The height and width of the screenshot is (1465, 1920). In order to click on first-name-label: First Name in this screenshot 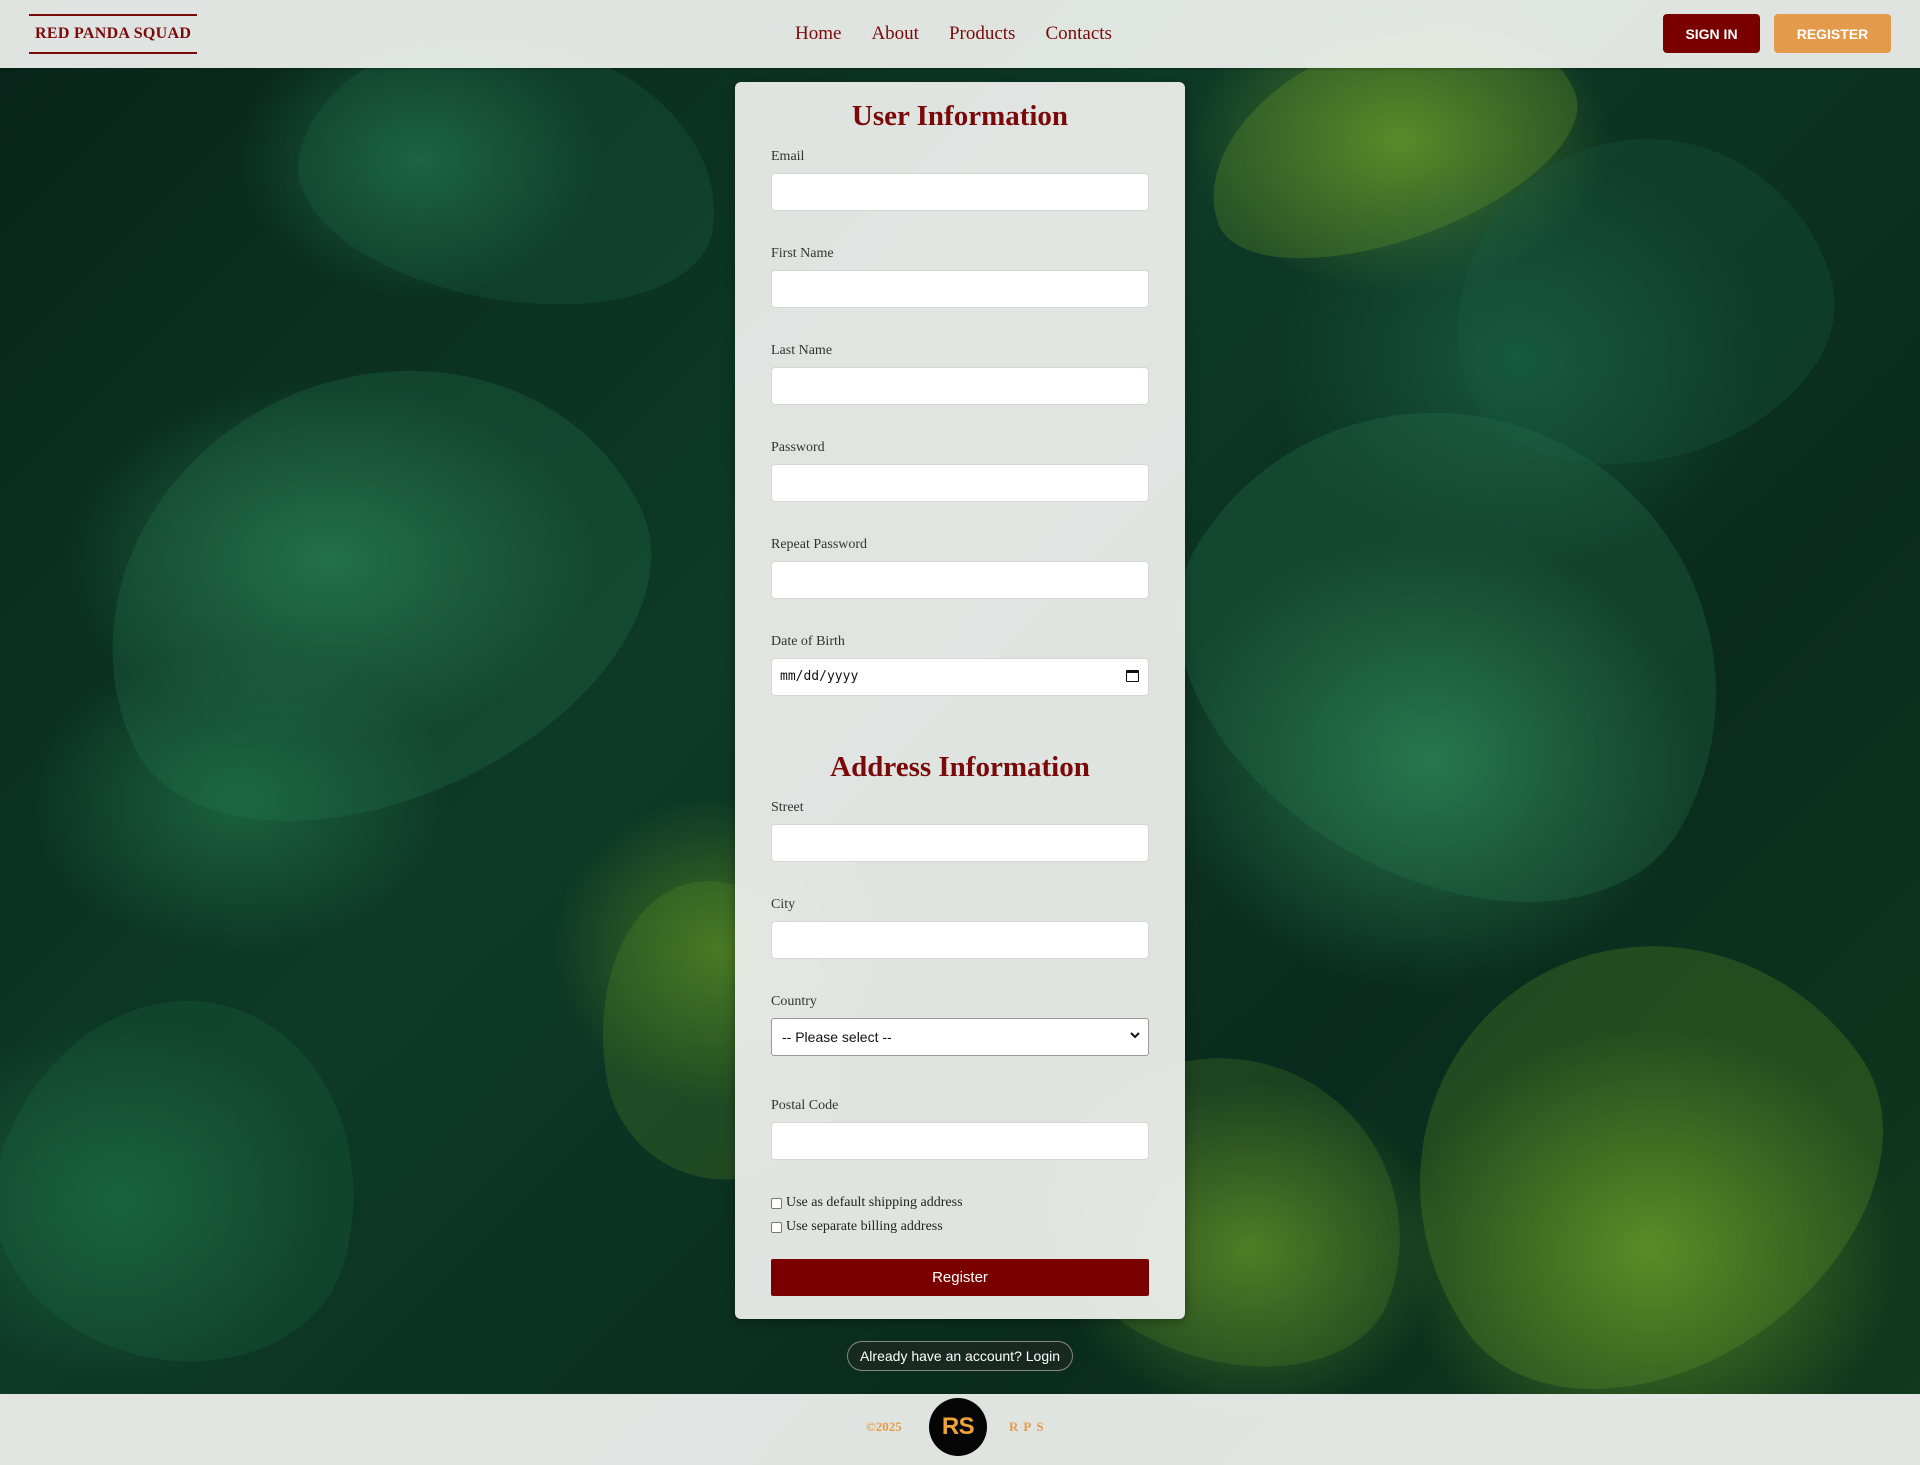, I will do `click(802, 253)`.